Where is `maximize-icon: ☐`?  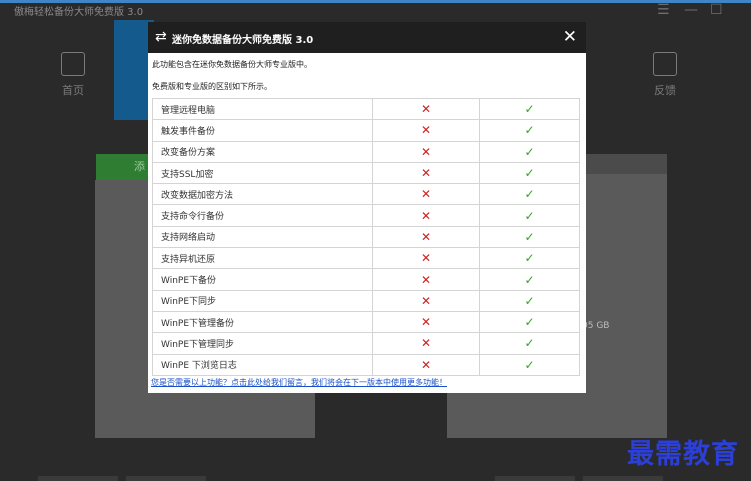 maximize-icon: ☐ is located at coordinates (716, 10).